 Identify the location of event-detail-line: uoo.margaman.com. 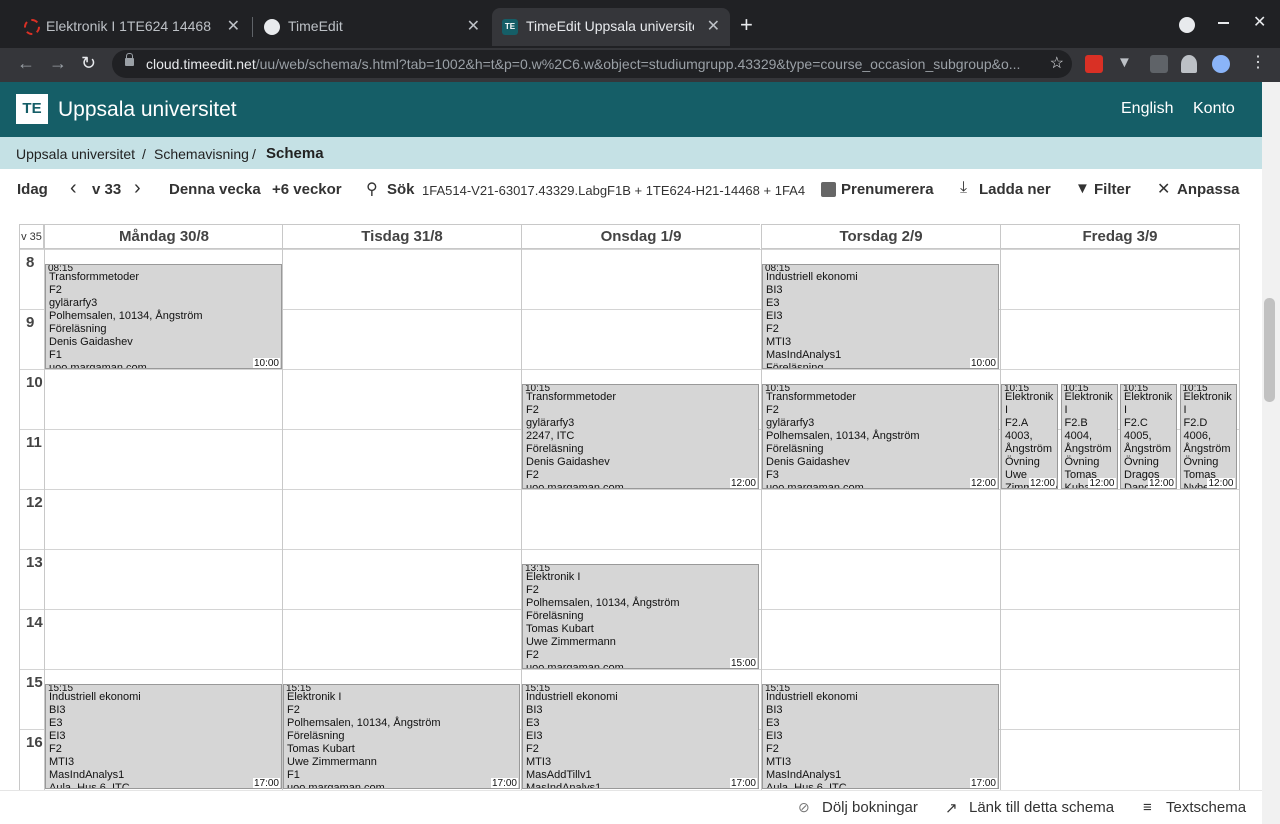
(575, 485).